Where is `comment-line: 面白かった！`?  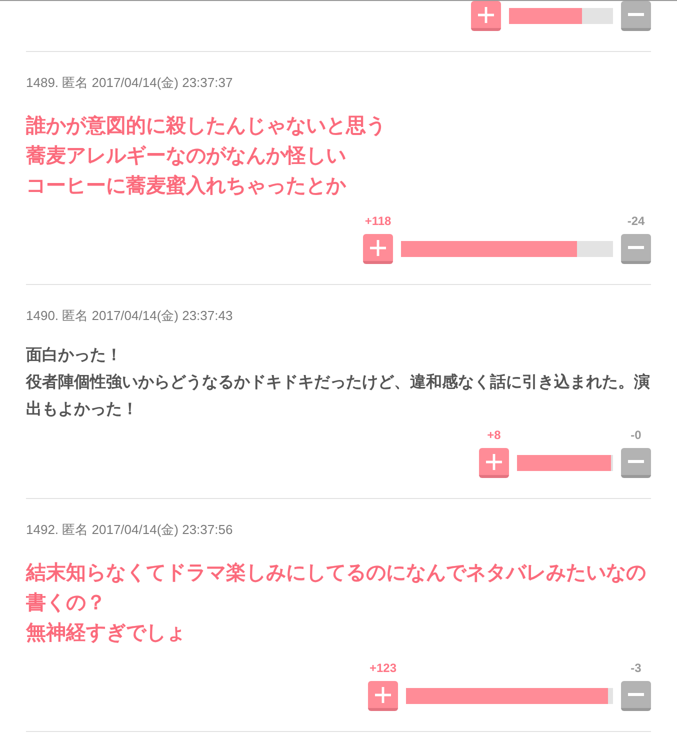
comment-line: 面白かった！ is located at coordinates (74, 356).